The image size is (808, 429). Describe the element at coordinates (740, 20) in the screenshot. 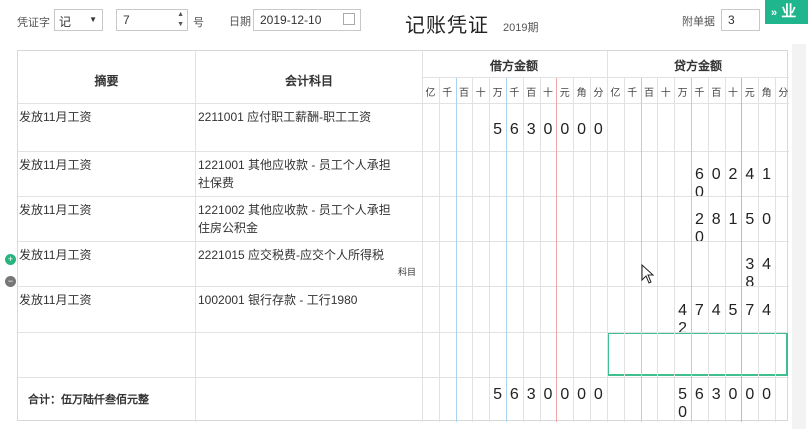

I see `attachments-input: 3` at that location.